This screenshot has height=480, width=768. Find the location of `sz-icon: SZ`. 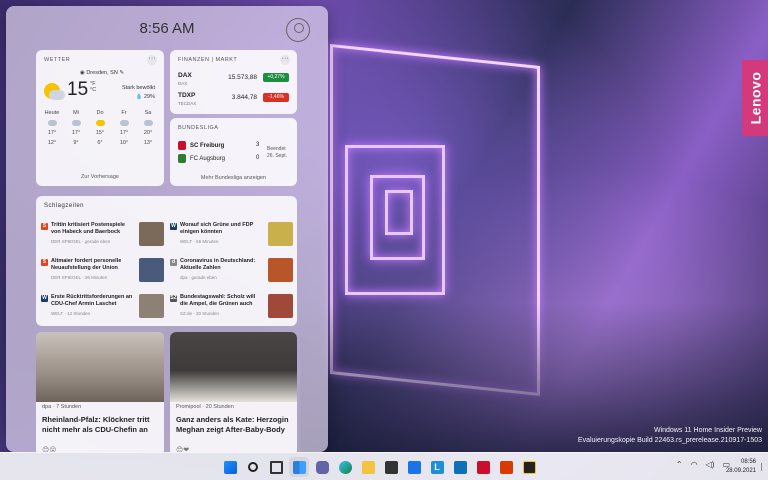

sz-icon: SZ is located at coordinates (173, 298).